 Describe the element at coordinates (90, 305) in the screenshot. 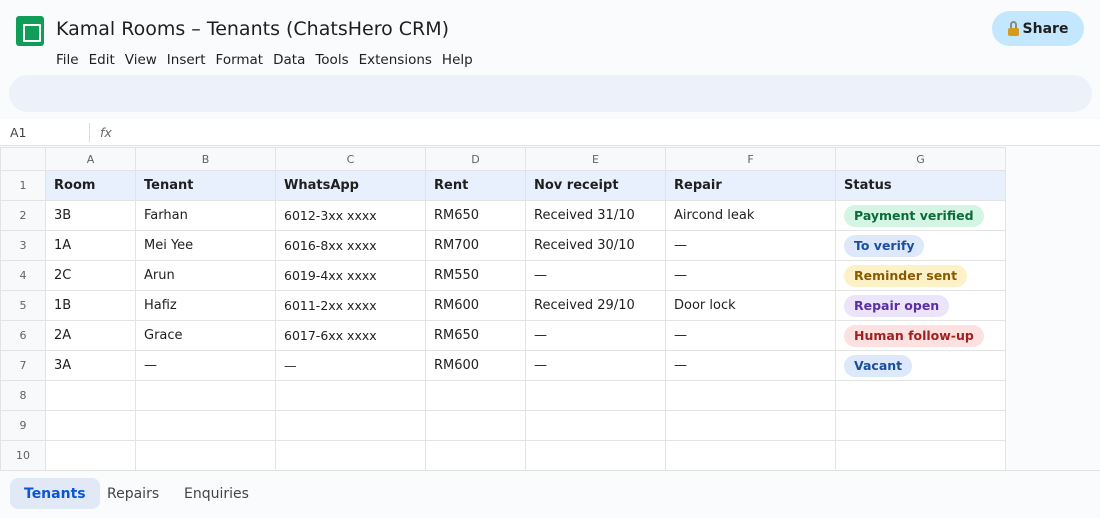

I see `cell-room: 1B` at that location.